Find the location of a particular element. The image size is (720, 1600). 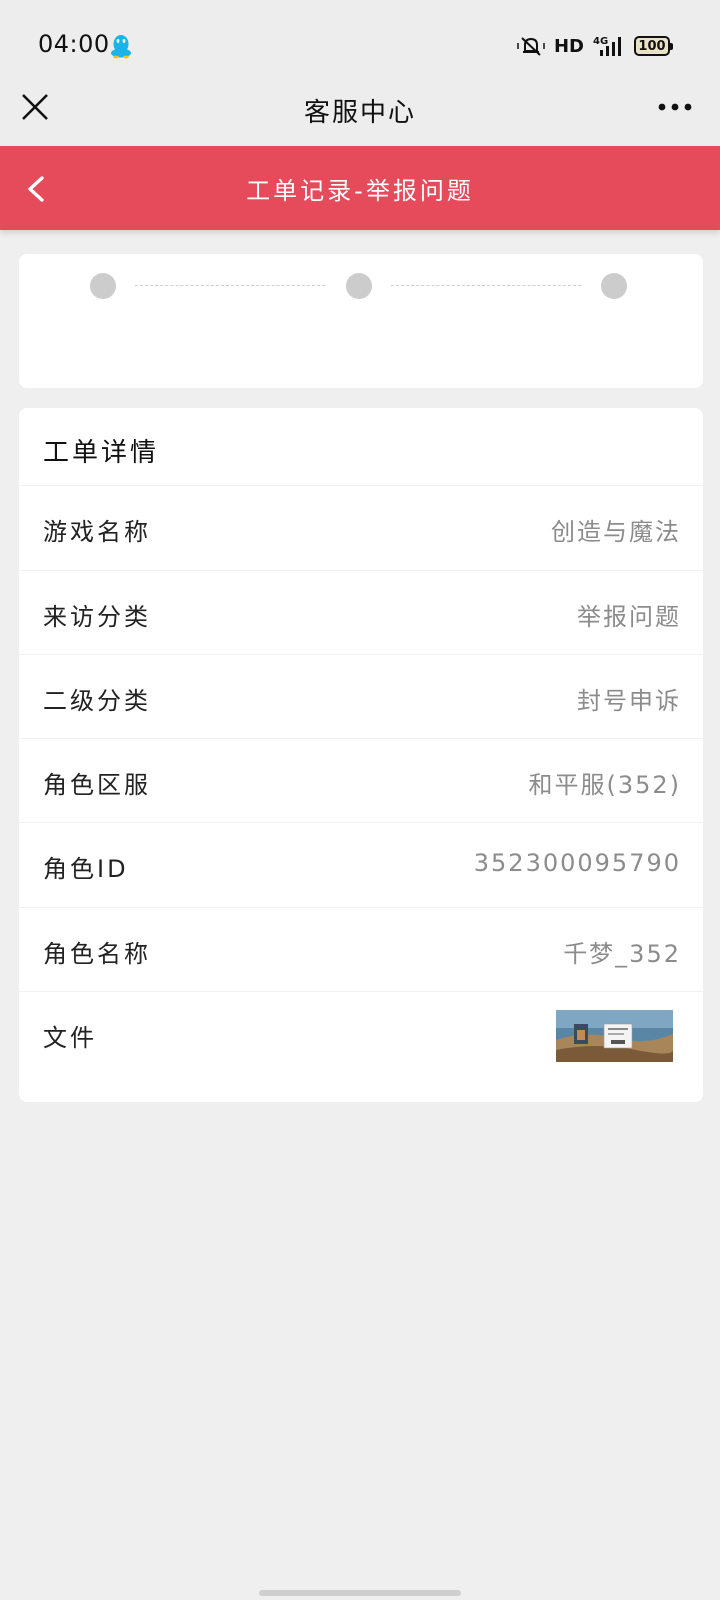

row-label: 来访分类 is located at coordinates (97, 617).